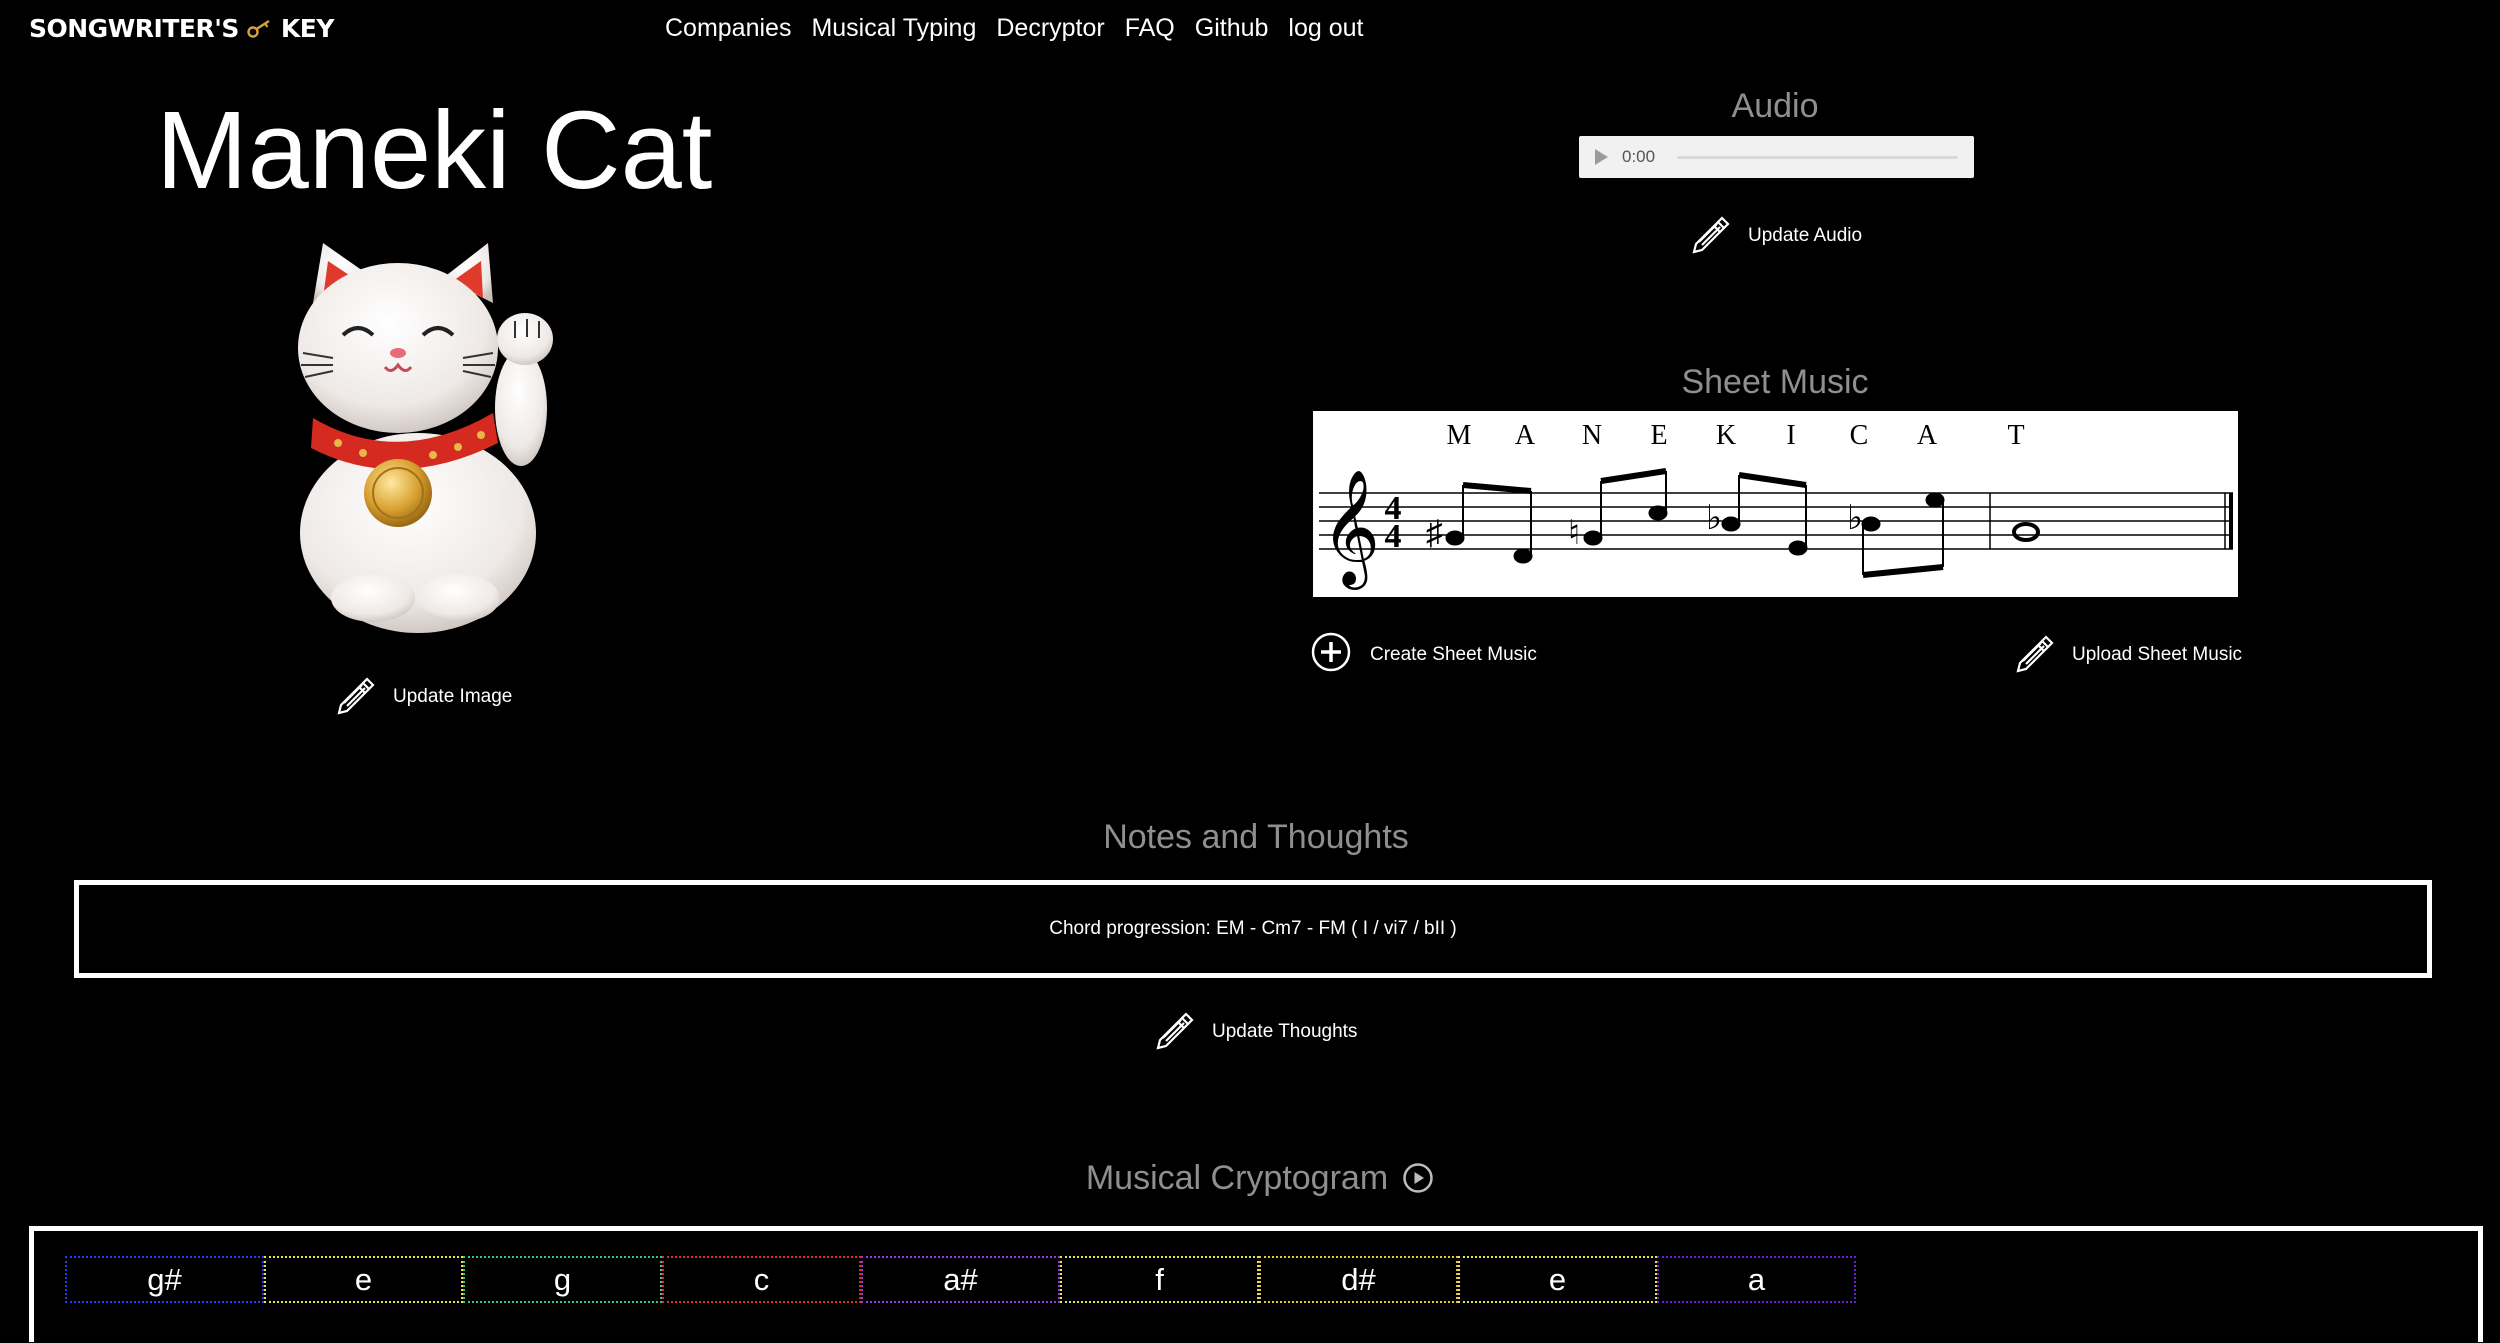 Image resolution: width=2500 pixels, height=1343 pixels. I want to click on update-image-button: Update Image, so click(422, 696).